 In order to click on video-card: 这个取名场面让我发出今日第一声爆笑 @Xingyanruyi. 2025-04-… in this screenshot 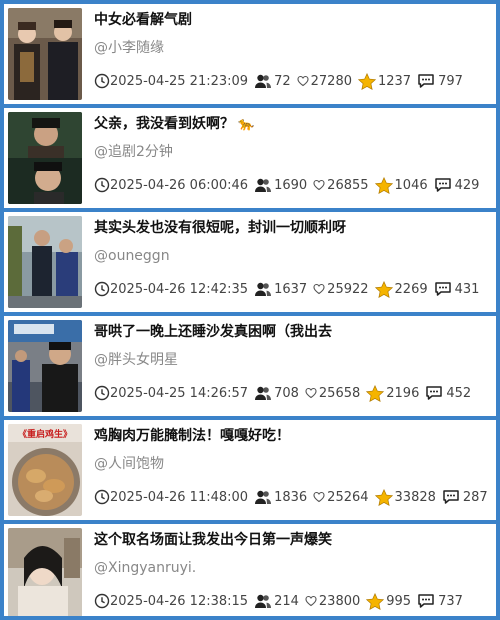, I will do `click(250, 570)`.